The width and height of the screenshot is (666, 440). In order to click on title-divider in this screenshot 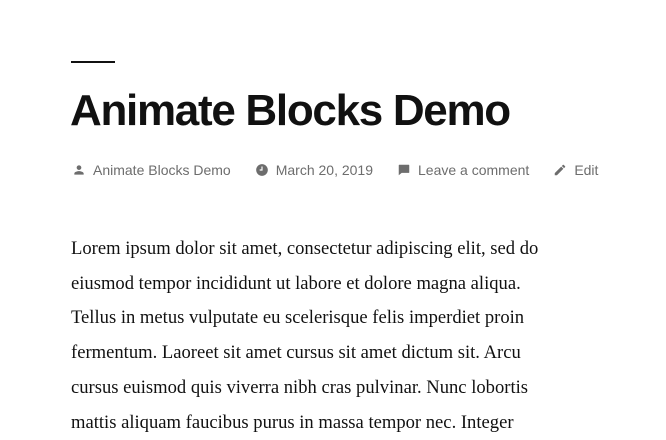, I will do `click(93, 62)`.